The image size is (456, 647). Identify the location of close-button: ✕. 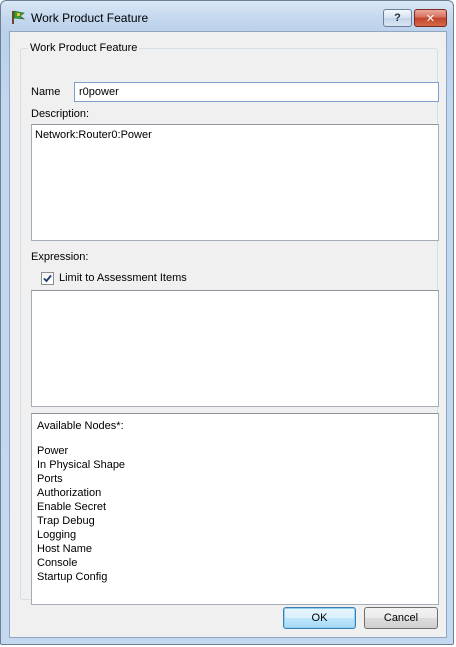
(430, 18).